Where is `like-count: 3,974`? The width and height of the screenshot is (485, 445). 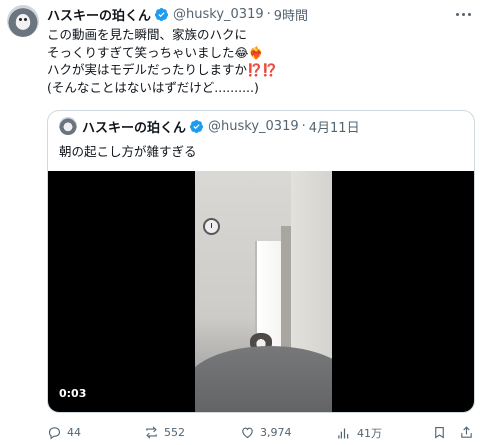
like-count: 3,974 is located at coordinates (276, 432).